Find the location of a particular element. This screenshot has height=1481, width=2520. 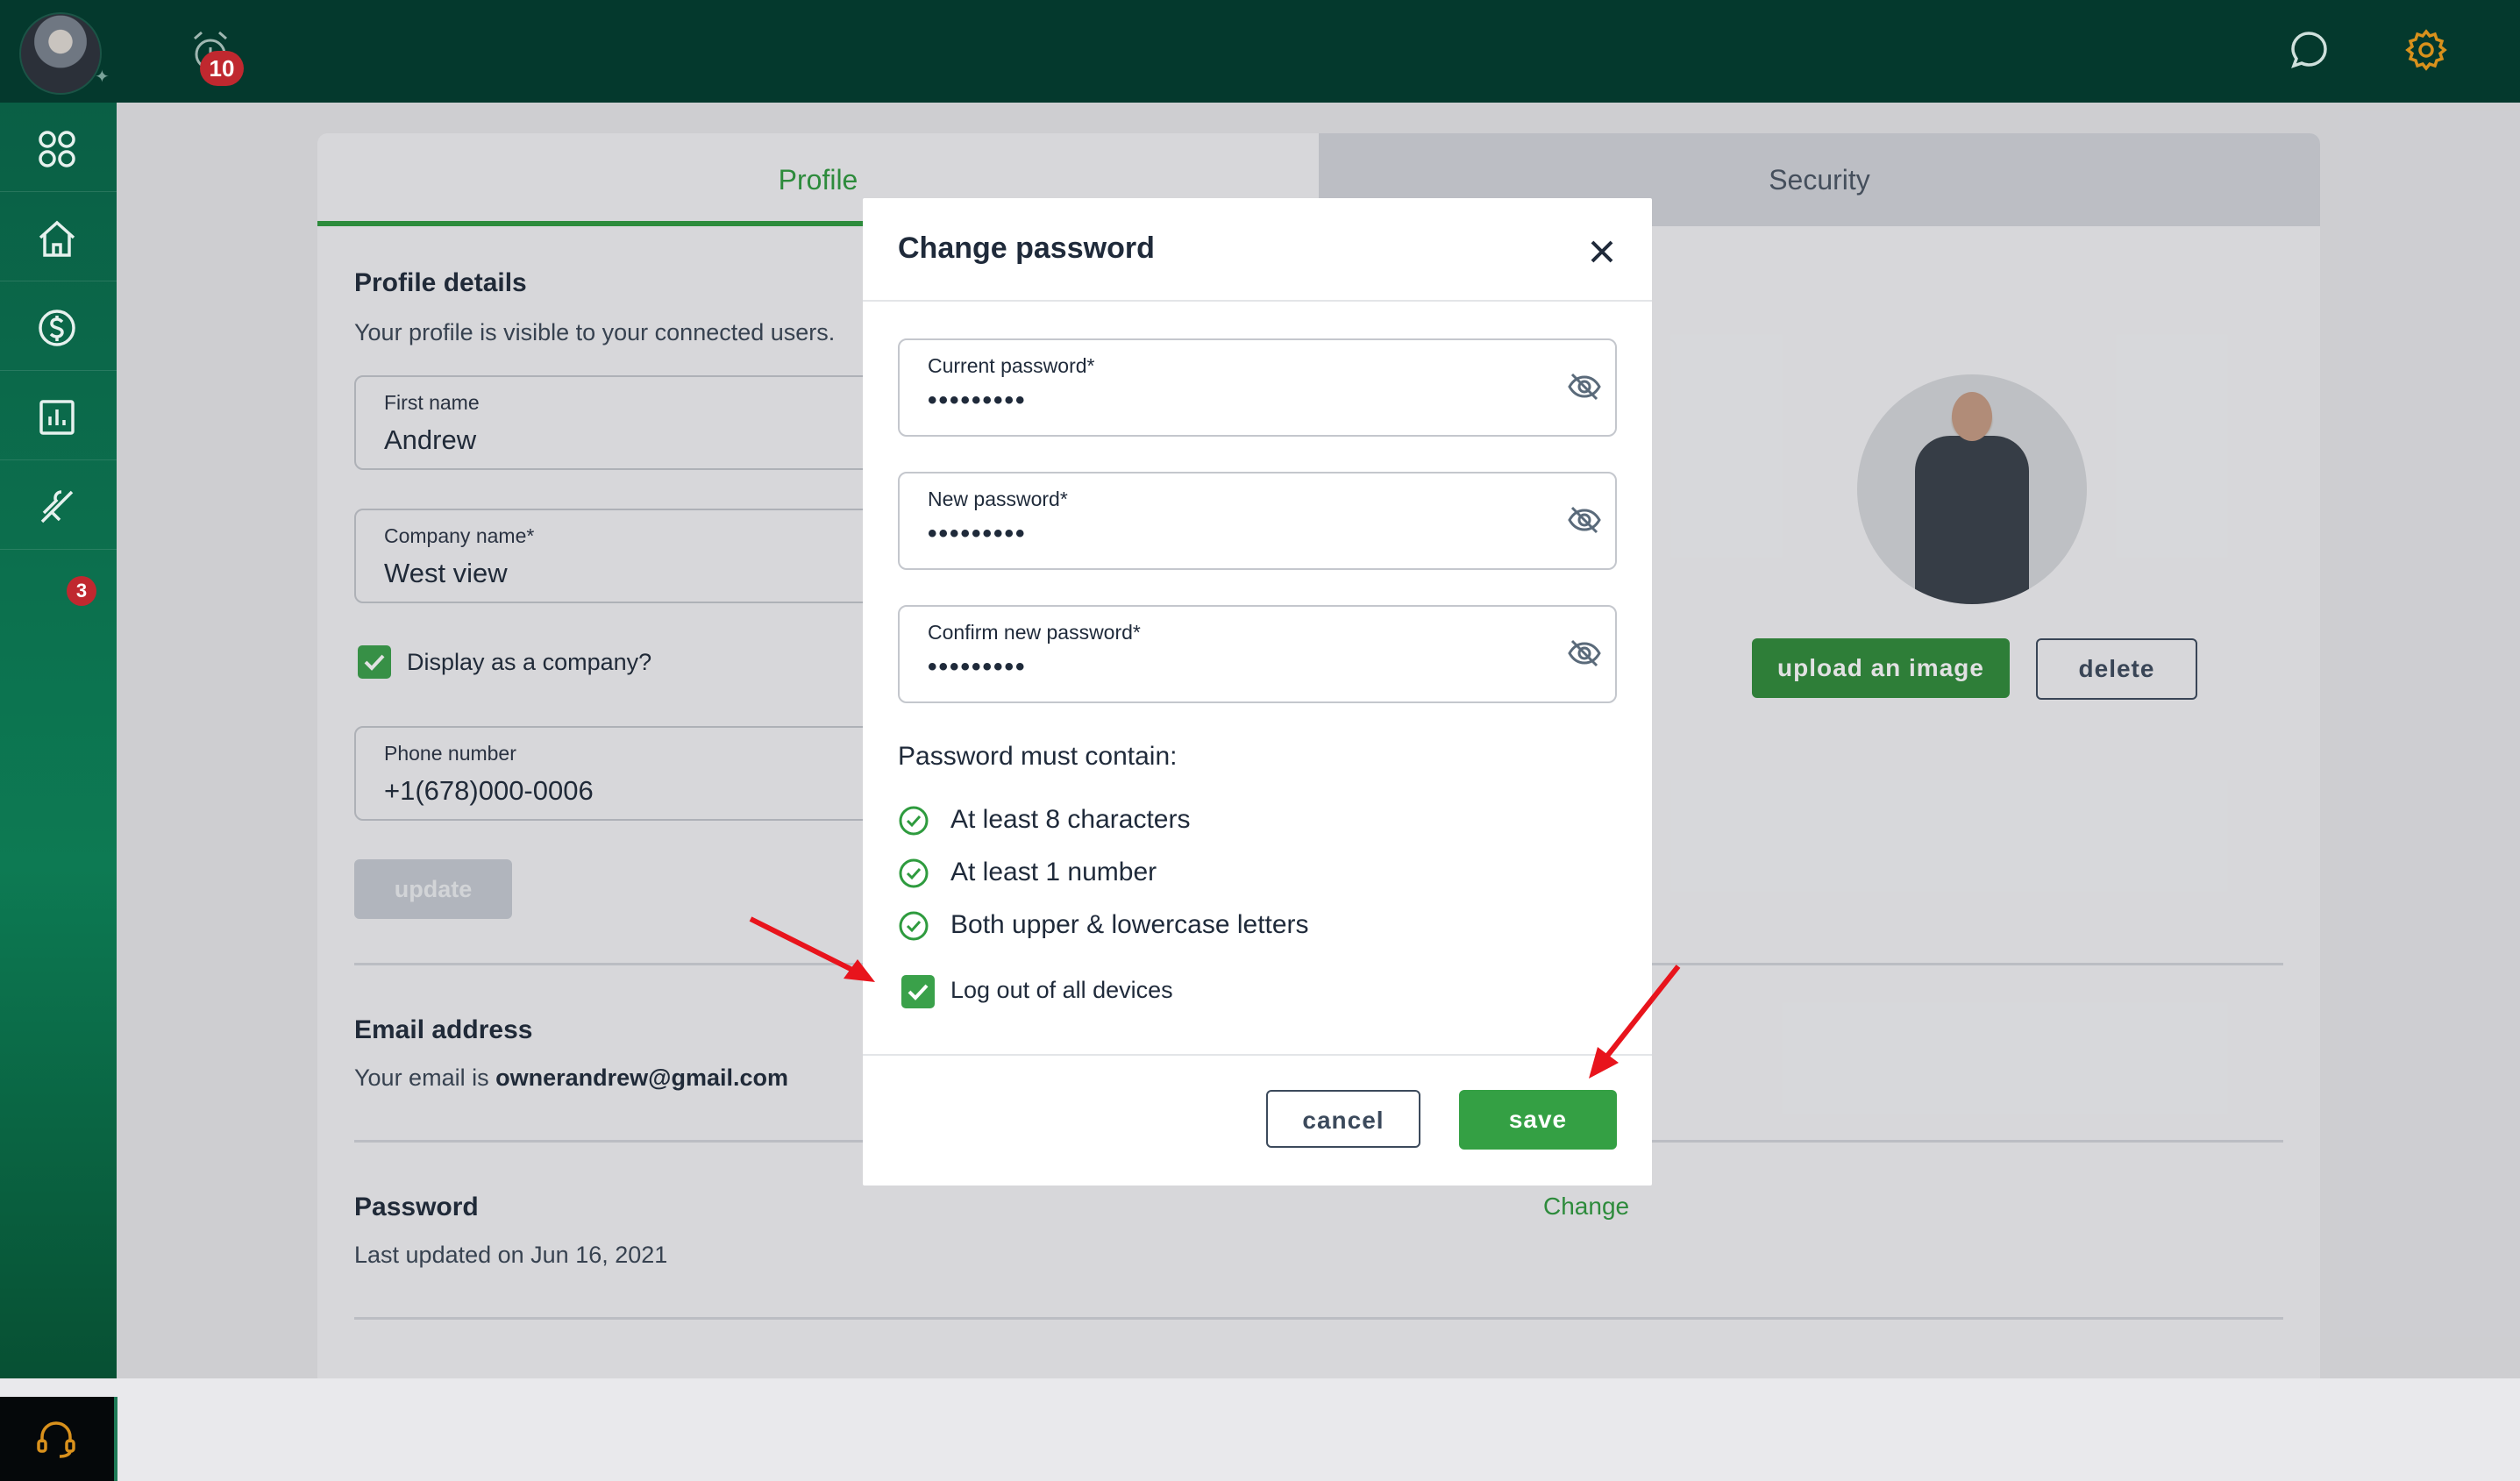

new-password-value: ••••••••• is located at coordinates (977, 533).